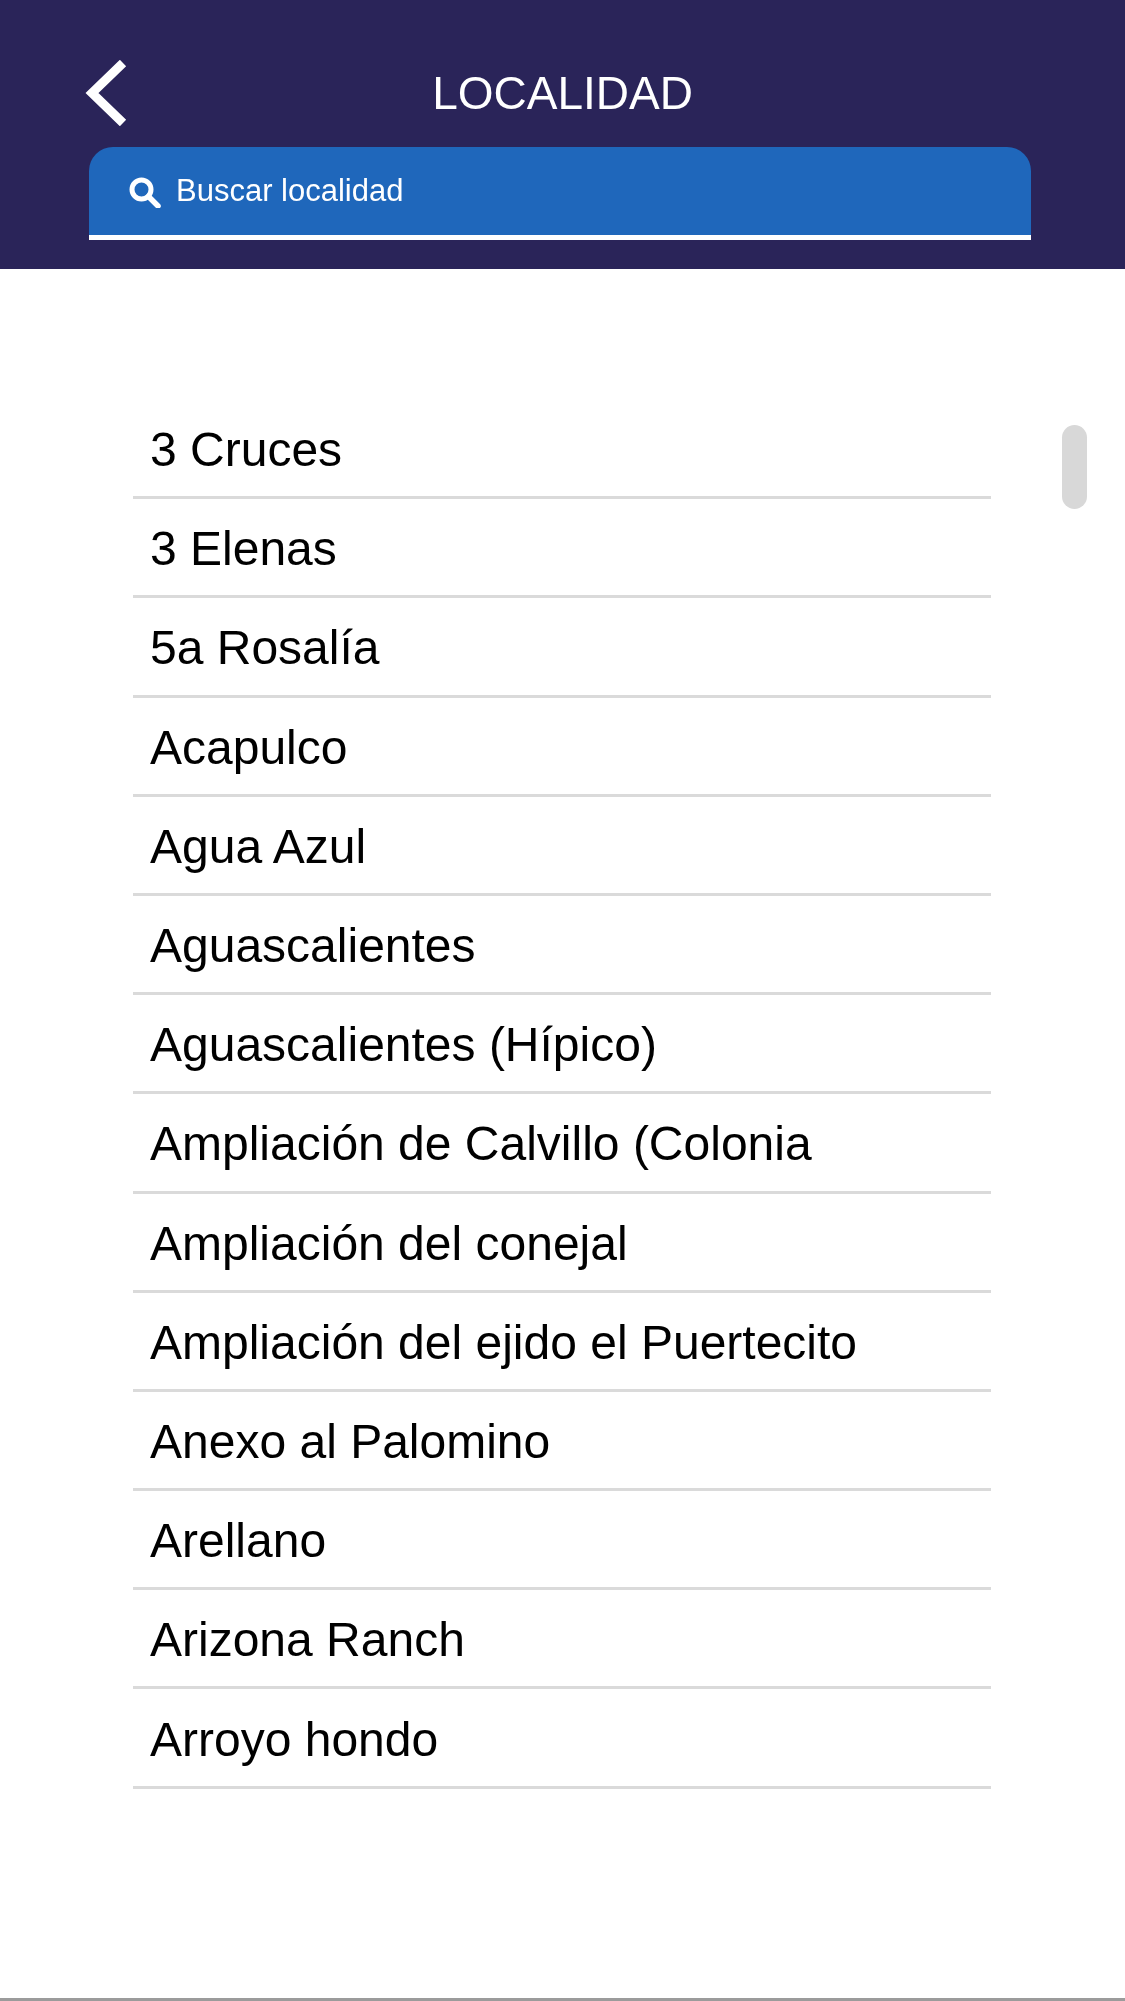  I want to click on locality-list-item: Arellano, so click(562, 1541).